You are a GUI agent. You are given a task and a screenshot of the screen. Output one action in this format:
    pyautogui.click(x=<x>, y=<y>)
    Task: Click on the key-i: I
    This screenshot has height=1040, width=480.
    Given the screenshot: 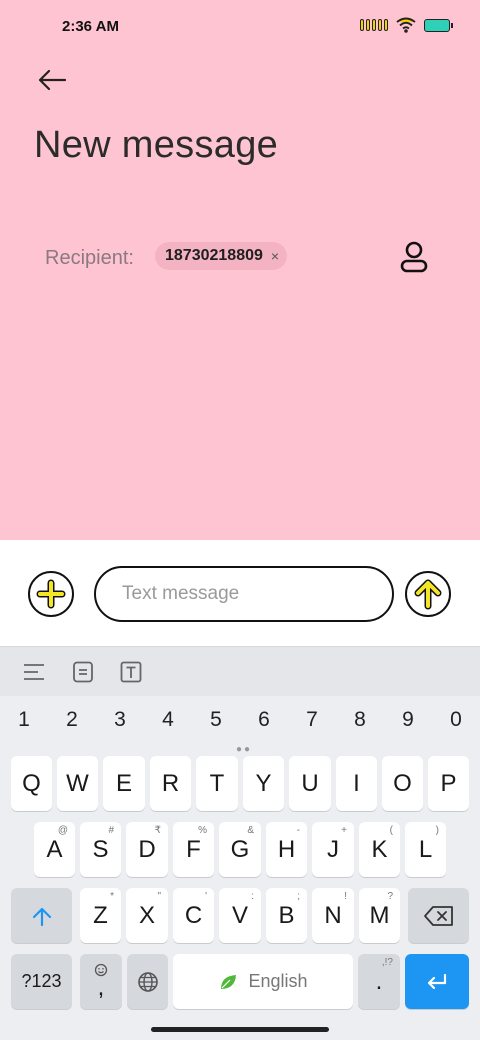 What is the action you would take?
    pyautogui.click(x=356, y=783)
    